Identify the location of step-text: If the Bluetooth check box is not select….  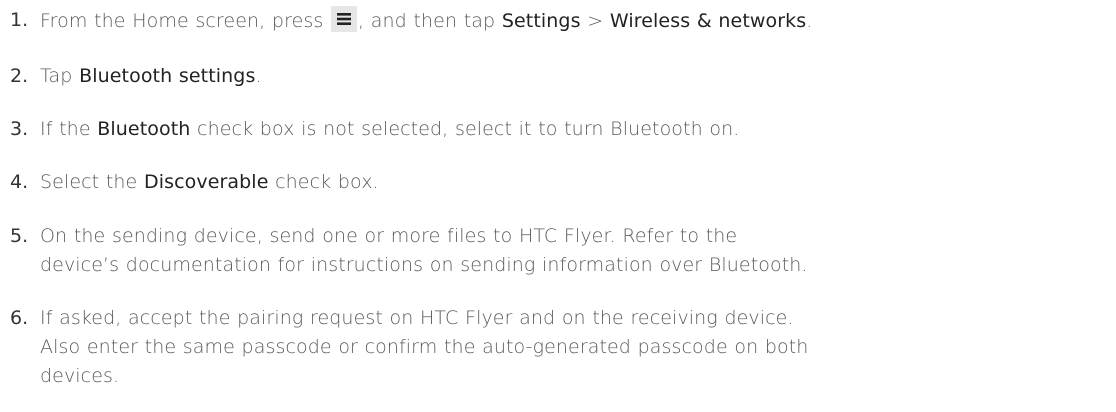
(390, 129).